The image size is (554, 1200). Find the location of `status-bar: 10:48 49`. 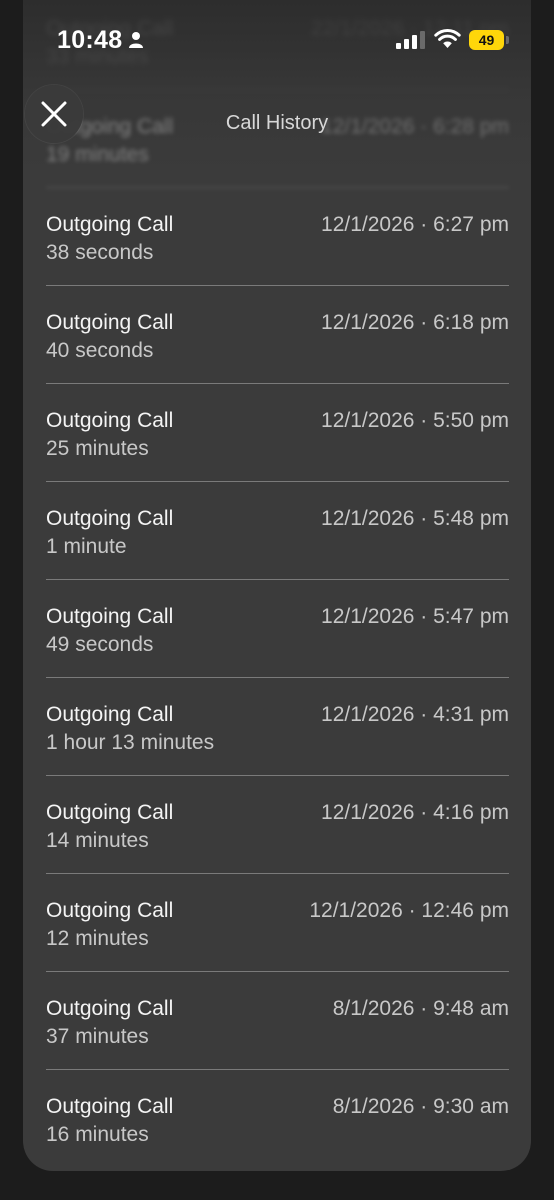

status-bar: 10:48 49 is located at coordinates (277, 41).